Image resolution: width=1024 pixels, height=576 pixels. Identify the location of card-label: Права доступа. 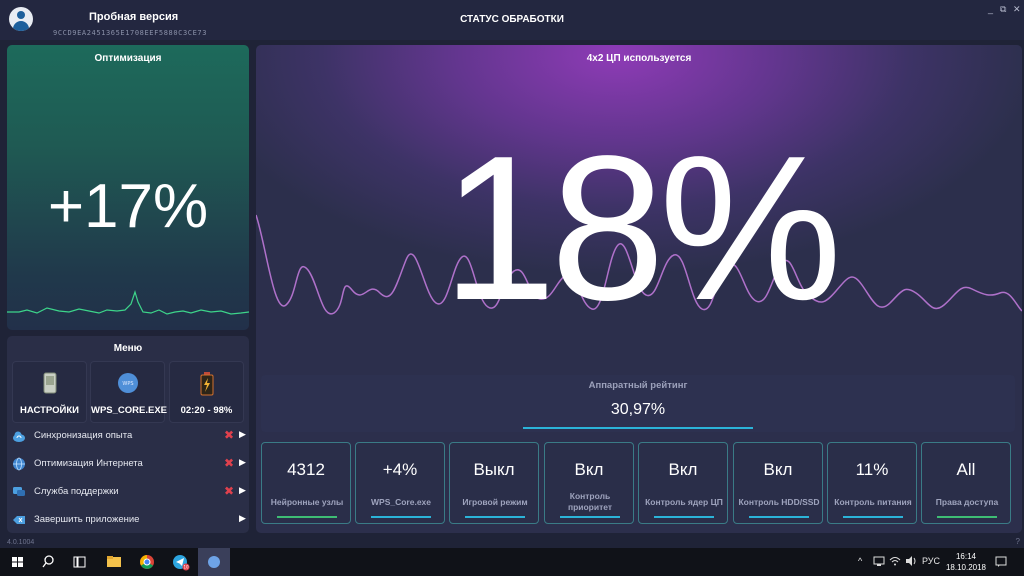
(967, 501).